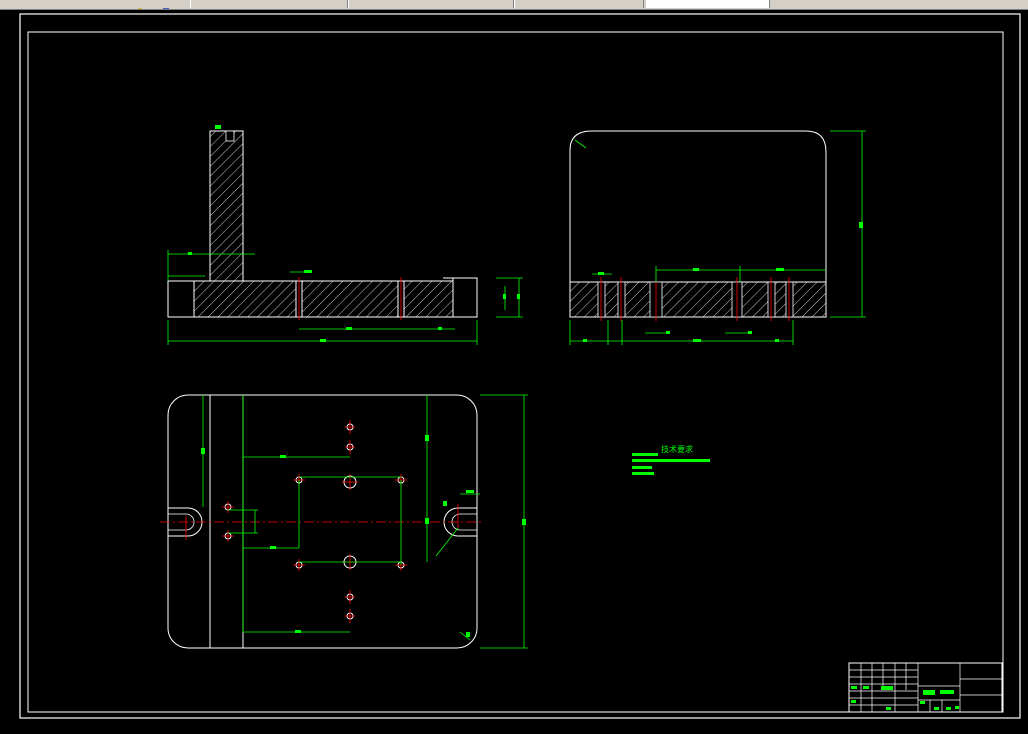  I want to click on technical-notes: 技术要求, so click(671, 459).